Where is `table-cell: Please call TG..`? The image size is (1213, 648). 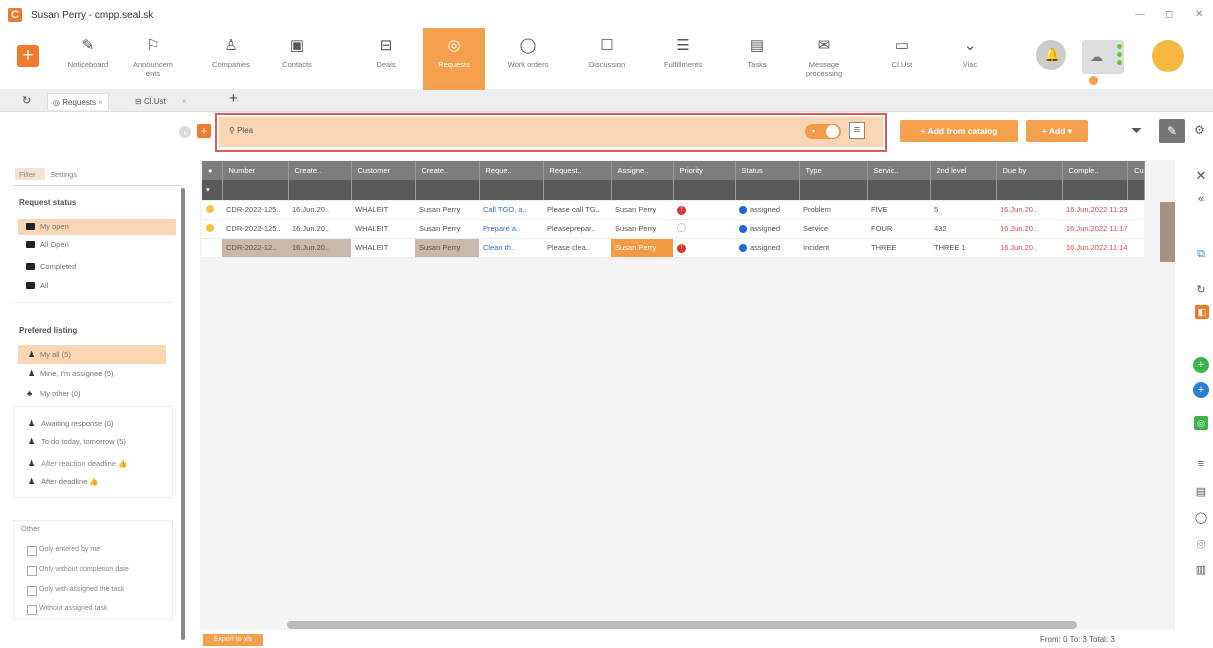 table-cell: Please call TG.. is located at coordinates (577, 210).